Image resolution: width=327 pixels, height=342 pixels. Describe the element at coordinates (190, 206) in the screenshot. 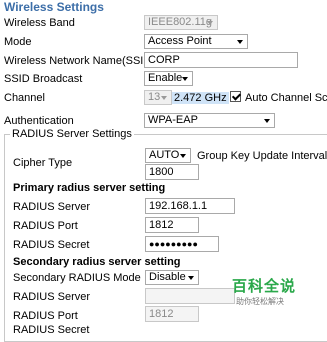

I see `primary-radius-server-input: 192.168.1.1` at that location.